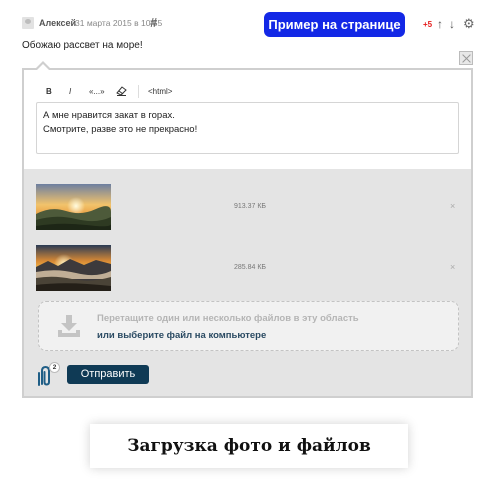 The image size is (499, 500). What do you see at coordinates (153, 22) in the screenshot?
I see `permalink-icon: #` at bounding box center [153, 22].